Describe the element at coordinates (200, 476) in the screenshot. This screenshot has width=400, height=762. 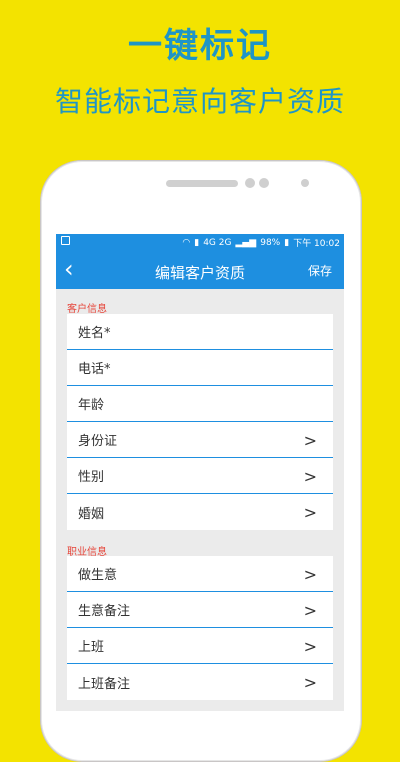
I see `gender-row: 性别 >` at that location.